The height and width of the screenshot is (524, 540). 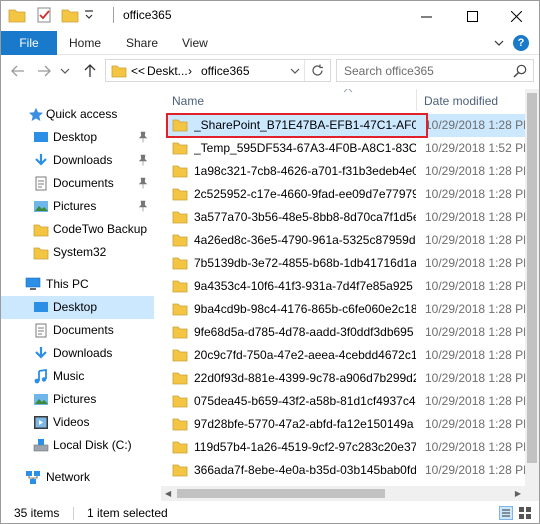 I want to click on search-input: Search office365, so click(x=389, y=71).